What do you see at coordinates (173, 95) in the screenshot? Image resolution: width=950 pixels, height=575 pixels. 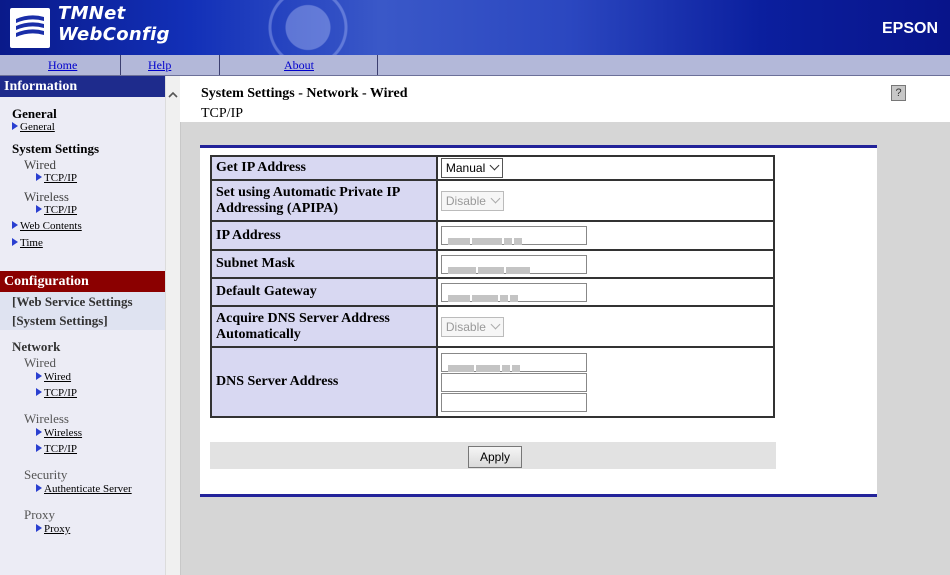 I see `scroll-up-icon` at bounding box center [173, 95].